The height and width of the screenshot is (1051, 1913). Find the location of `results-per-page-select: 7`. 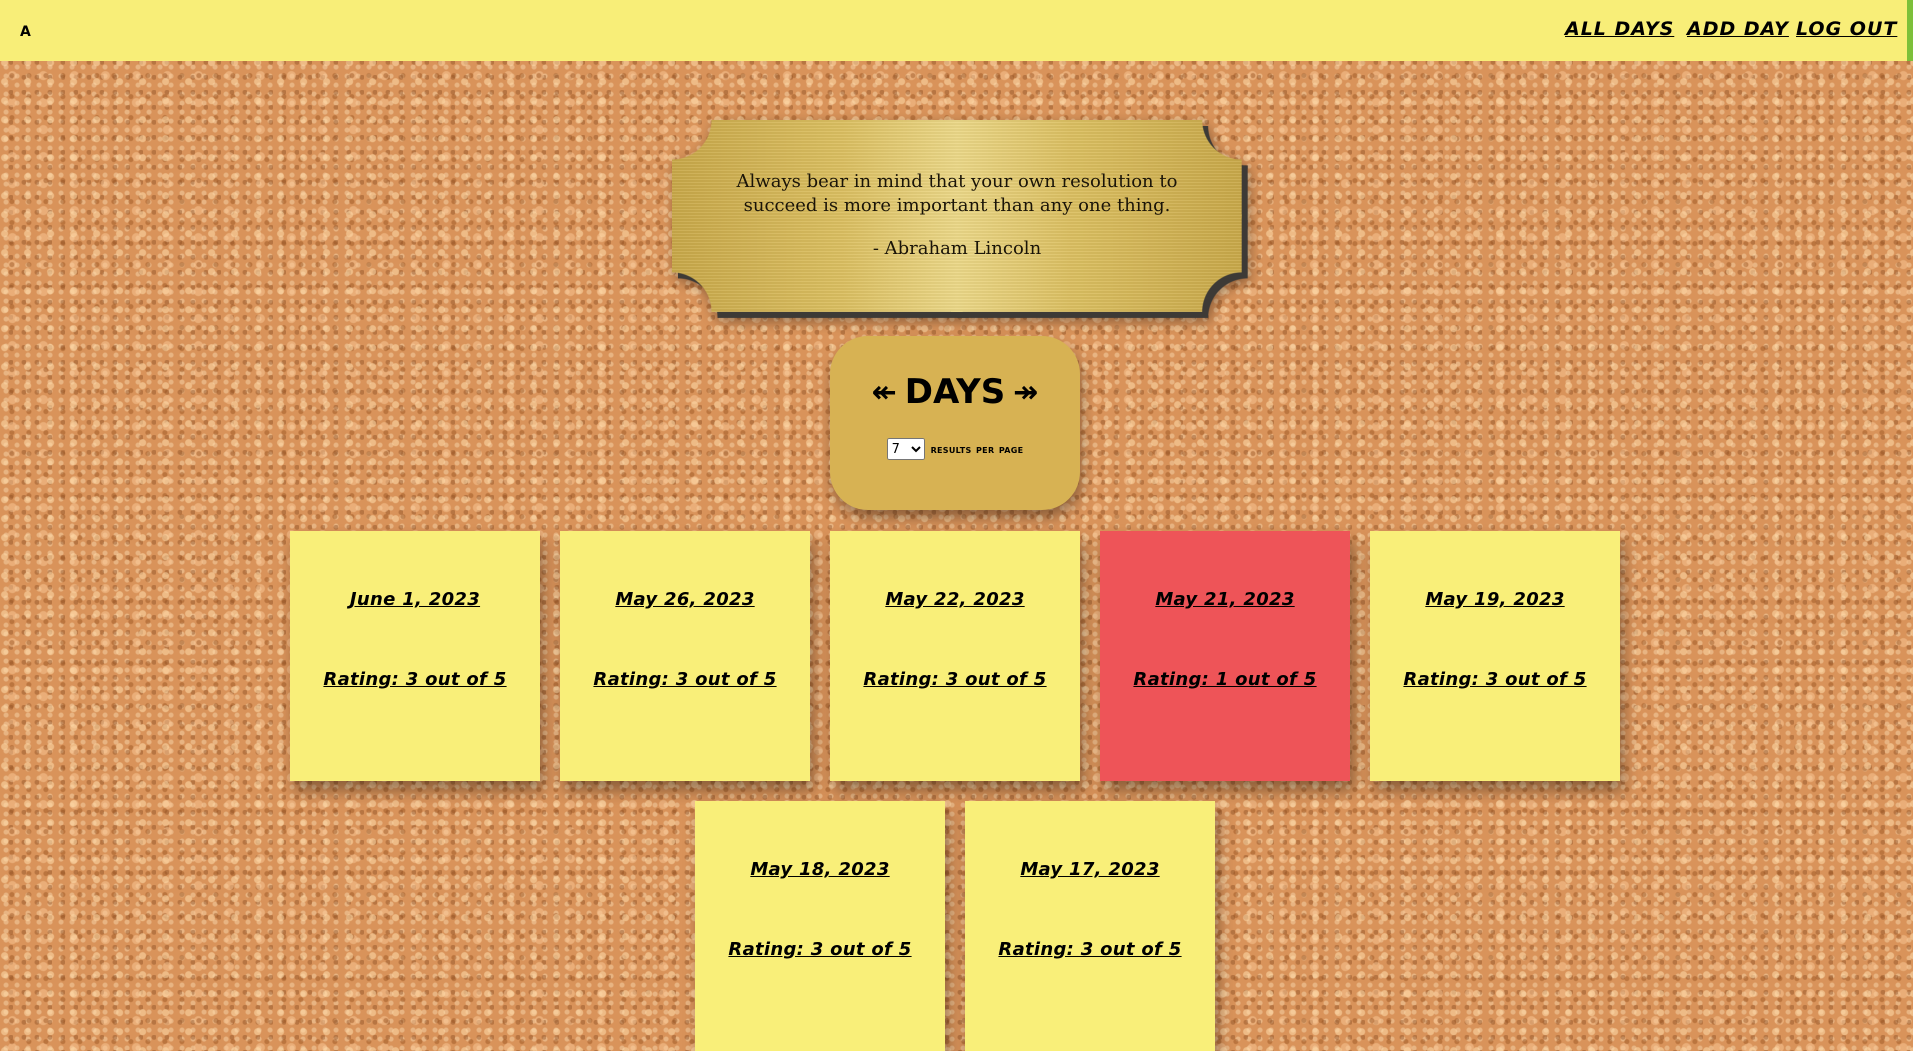

results-per-page-select: 7 is located at coordinates (905, 449).